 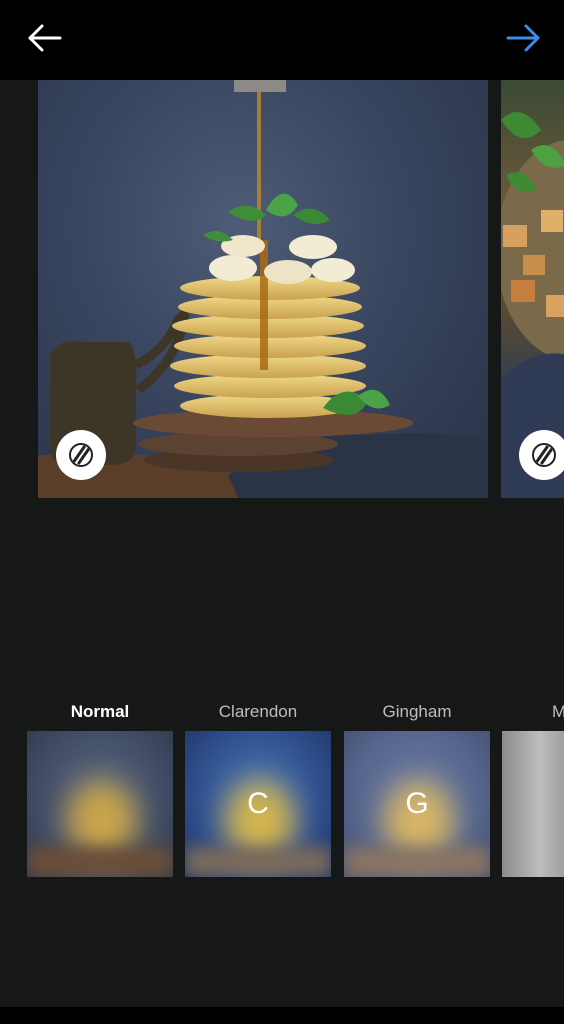 What do you see at coordinates (533, 804) in the screenshot?
I see `filter-thumb-partial` at bounding box center [533, 804].